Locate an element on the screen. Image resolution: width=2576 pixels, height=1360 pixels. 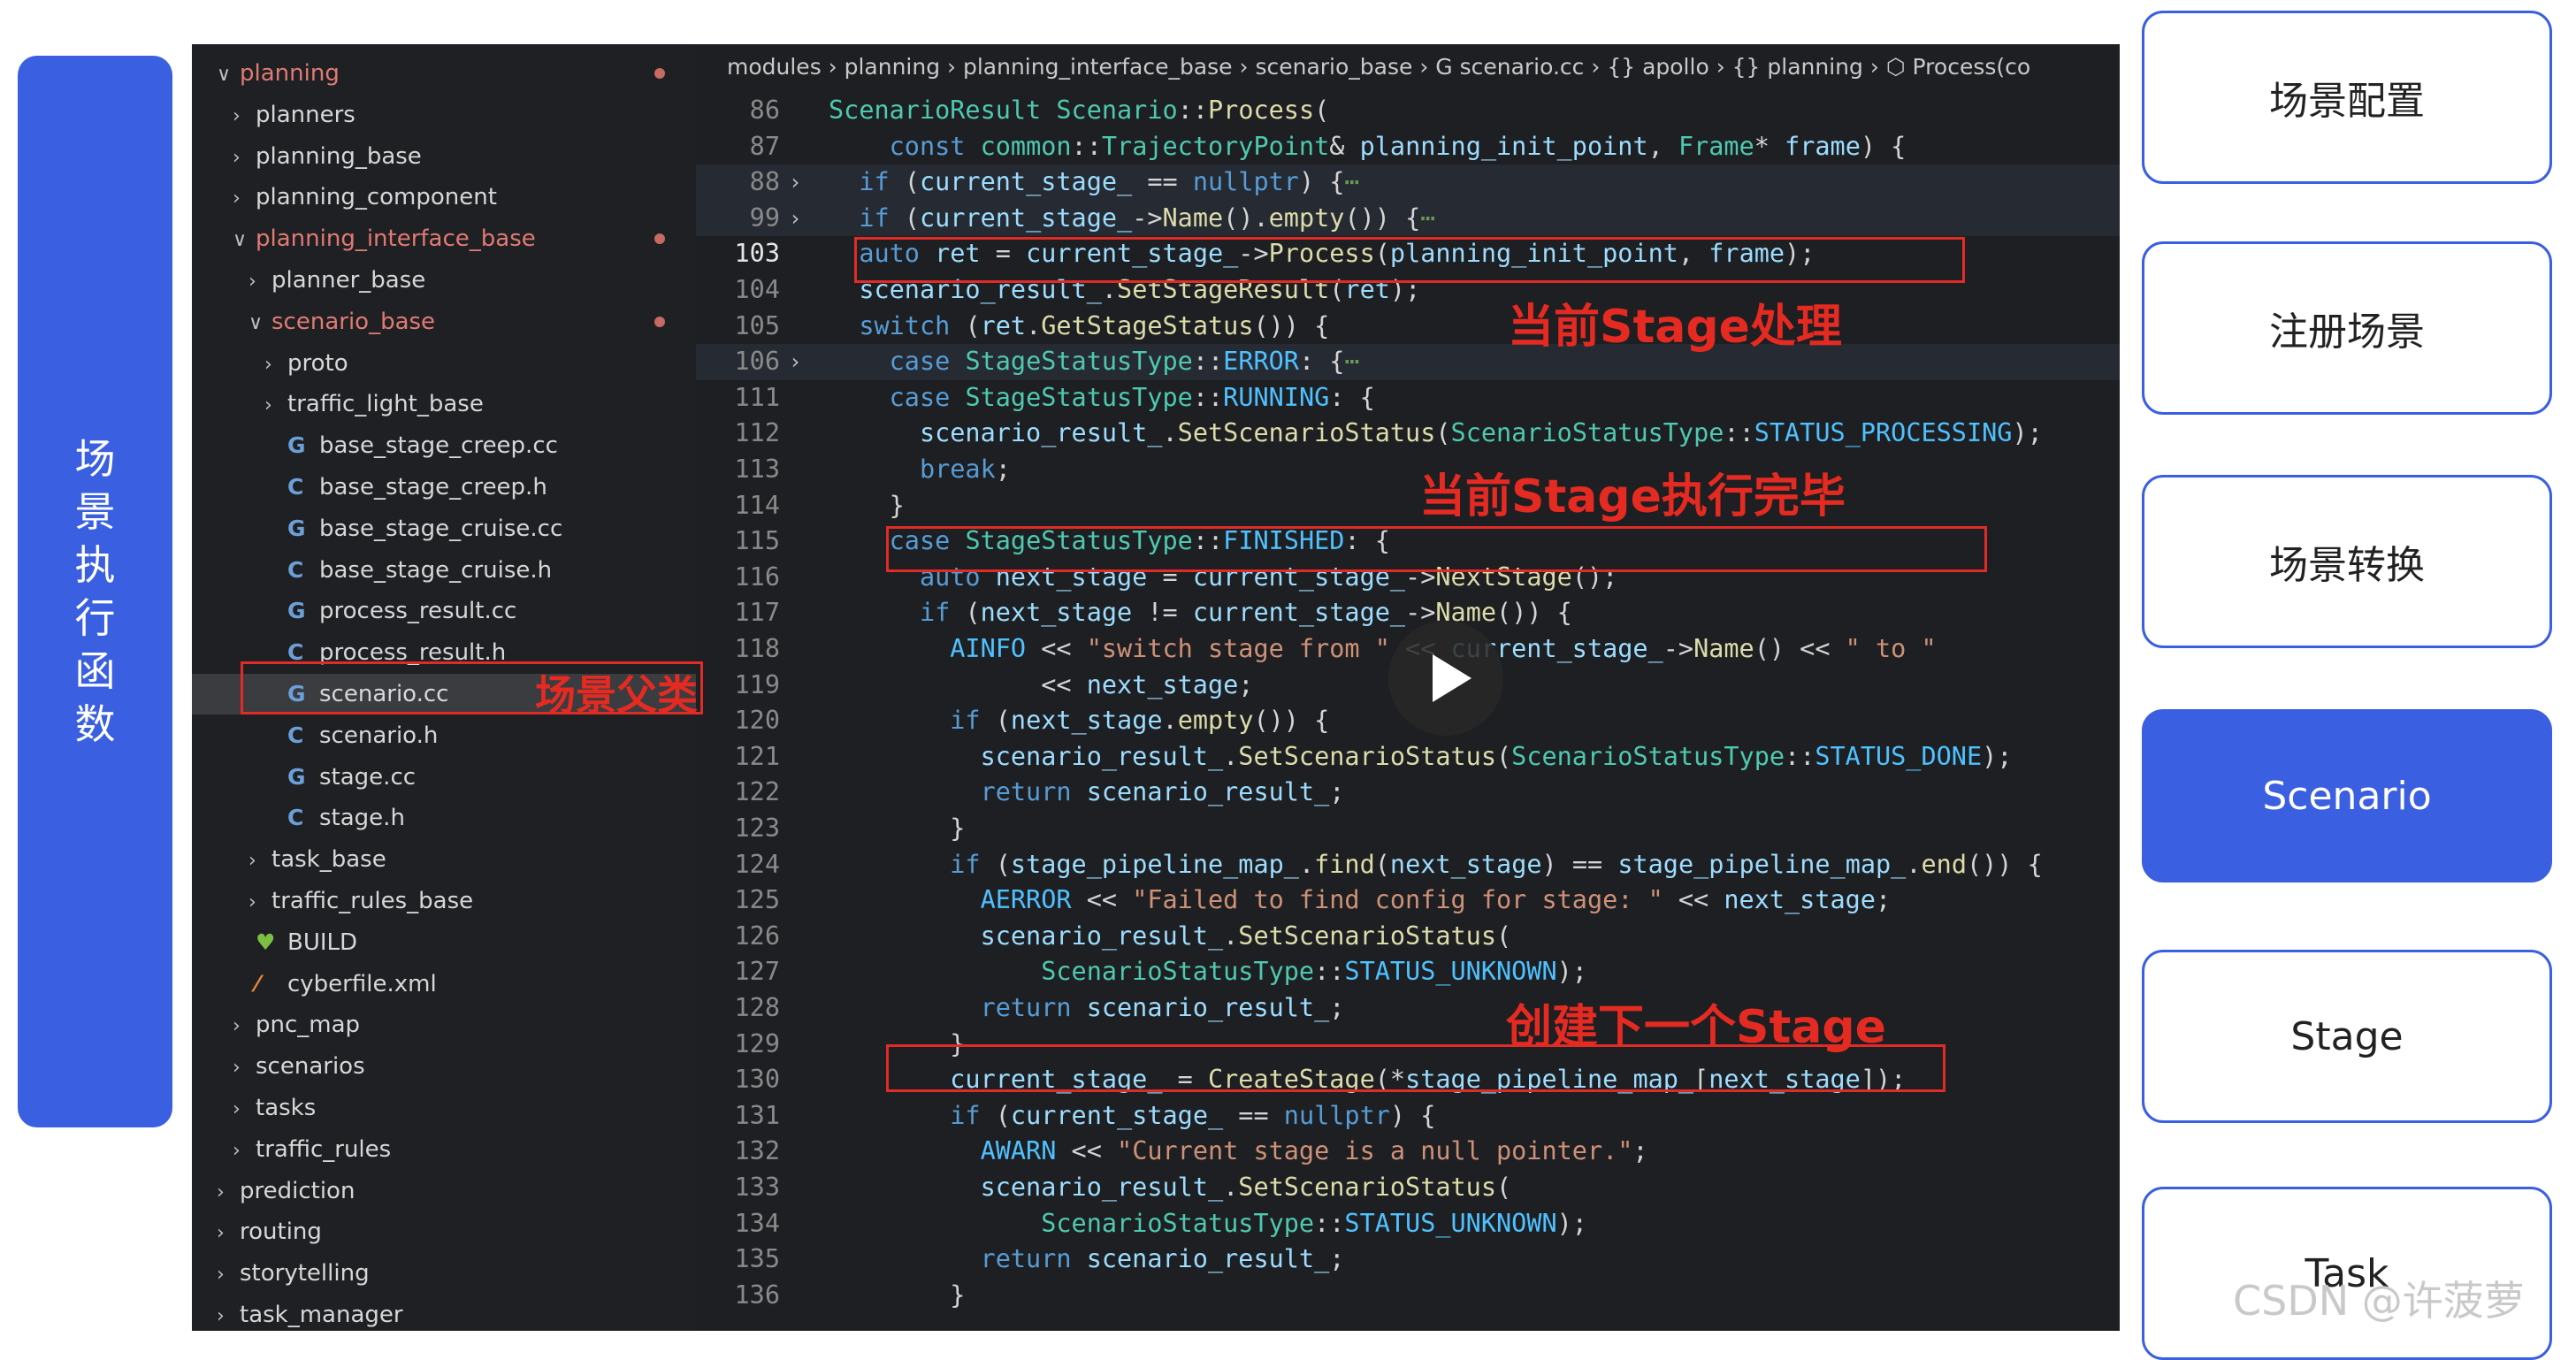
code-line: 134 ScenarioStatusType::STATUS_UNKNOWN); is located at coordinates (1408, 1224).